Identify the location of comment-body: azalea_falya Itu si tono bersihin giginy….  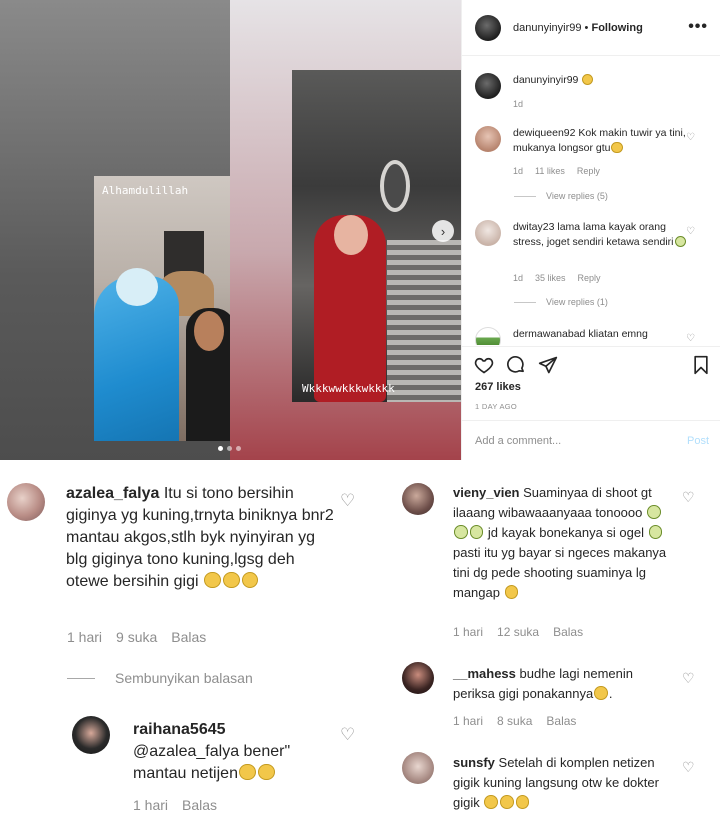
(201, 538).